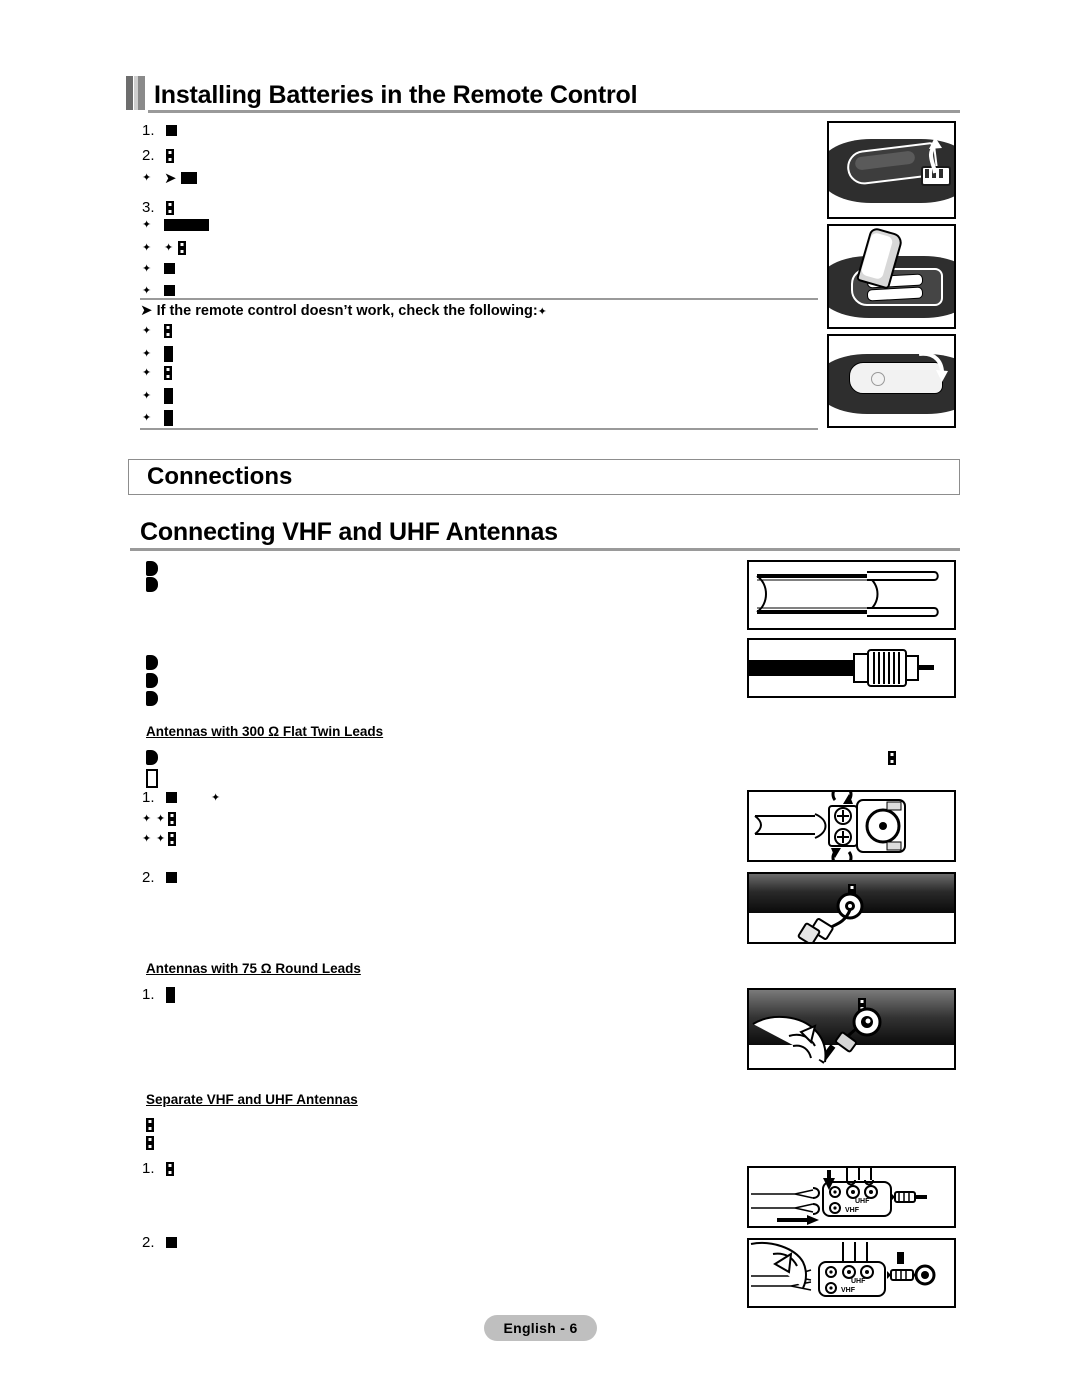 This screenshot has width=1080, height=1397. I want to click on figure-remote-cover-close, so click(891, 381).